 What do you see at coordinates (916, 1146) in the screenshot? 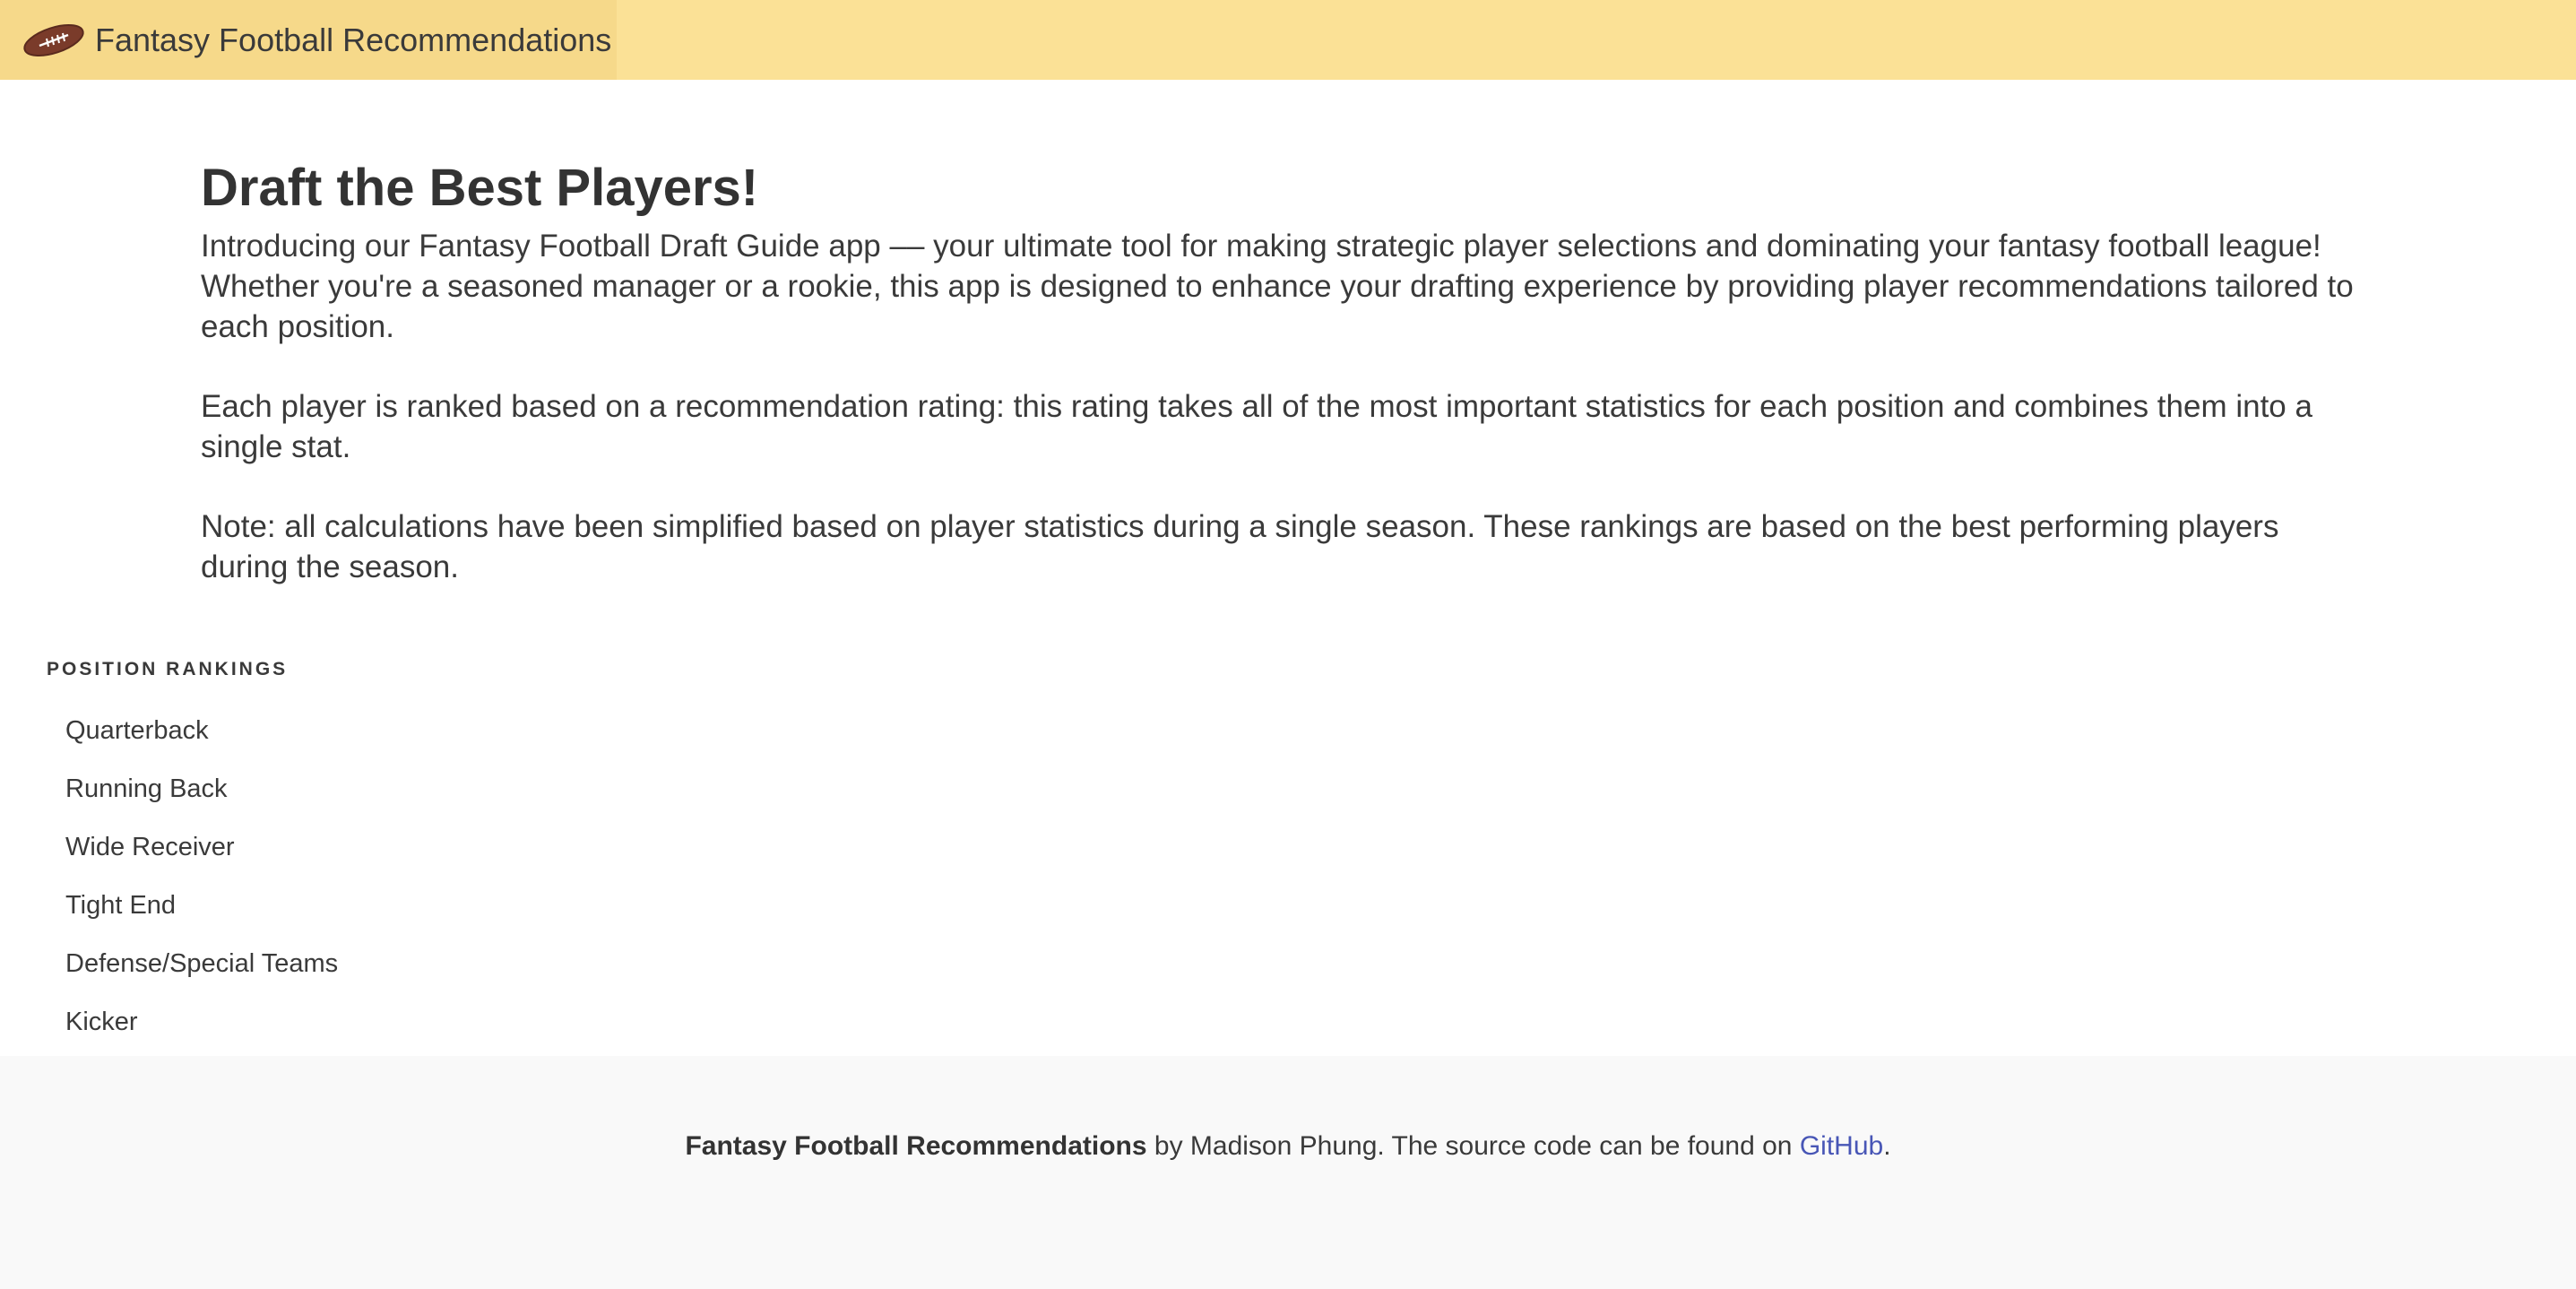
I see `footer-app-name: Fantasy Football Recommendations` at bounding box center [916, 1146].